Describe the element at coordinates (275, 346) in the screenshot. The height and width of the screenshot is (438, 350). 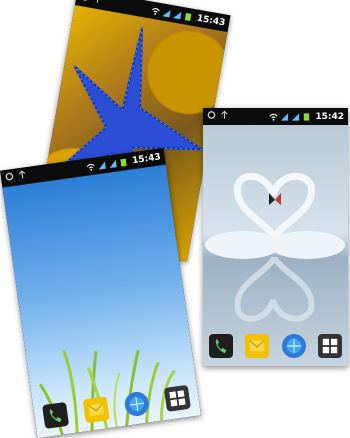
I see `home-dock` at that location.